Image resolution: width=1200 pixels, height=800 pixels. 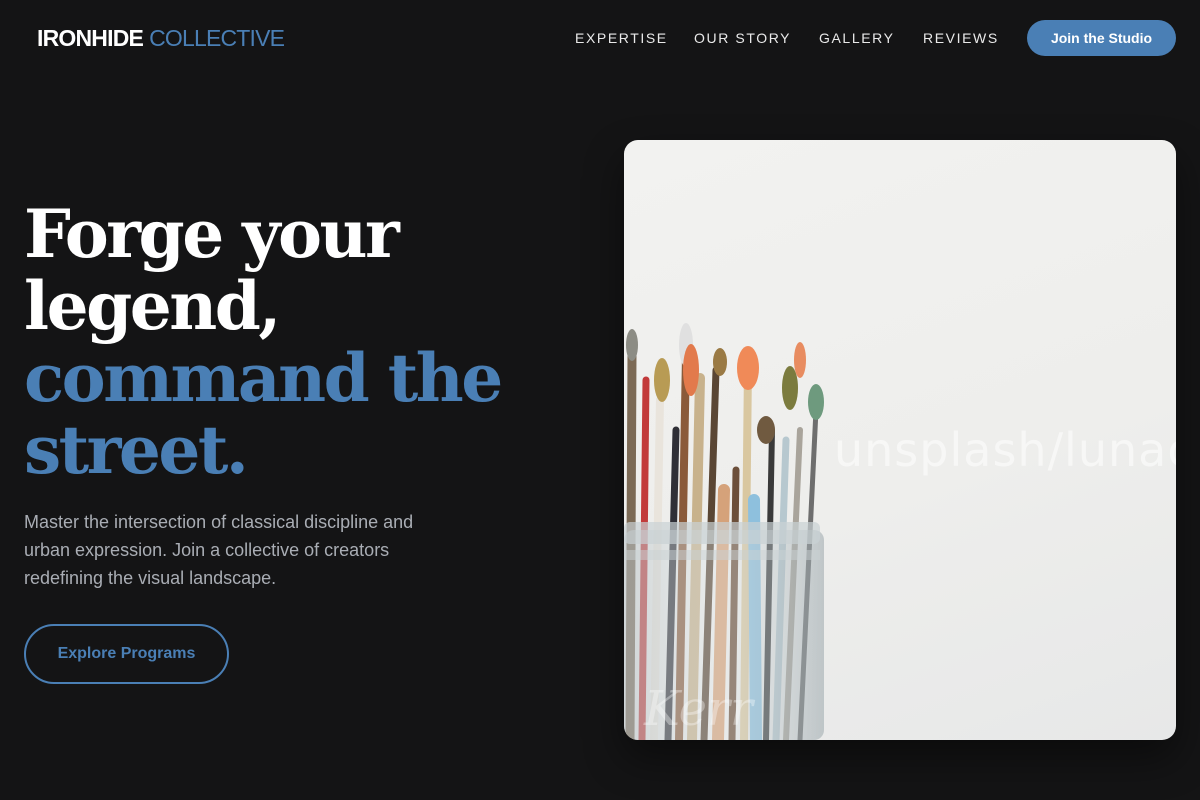 I want to click on photo-watermark: unsplash/lunaceros.tokyo, so click(x=1005, y=450).